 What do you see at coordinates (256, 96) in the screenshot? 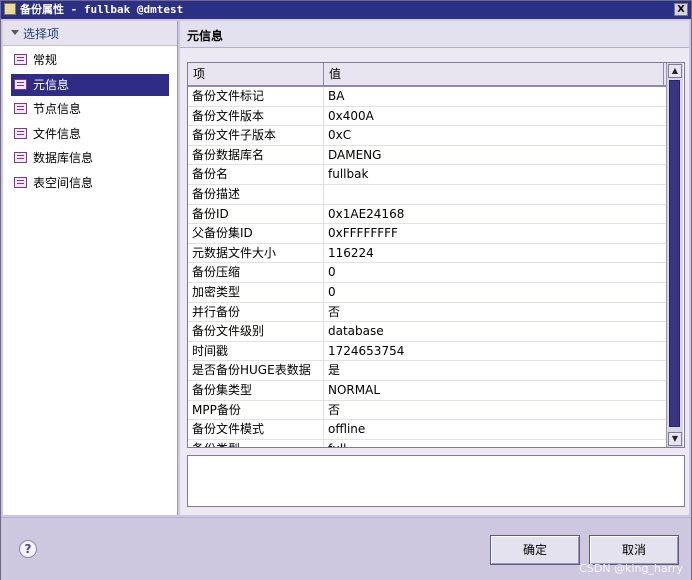
I see `property-name: 备份文件标记` at bounding box center [256, 96].